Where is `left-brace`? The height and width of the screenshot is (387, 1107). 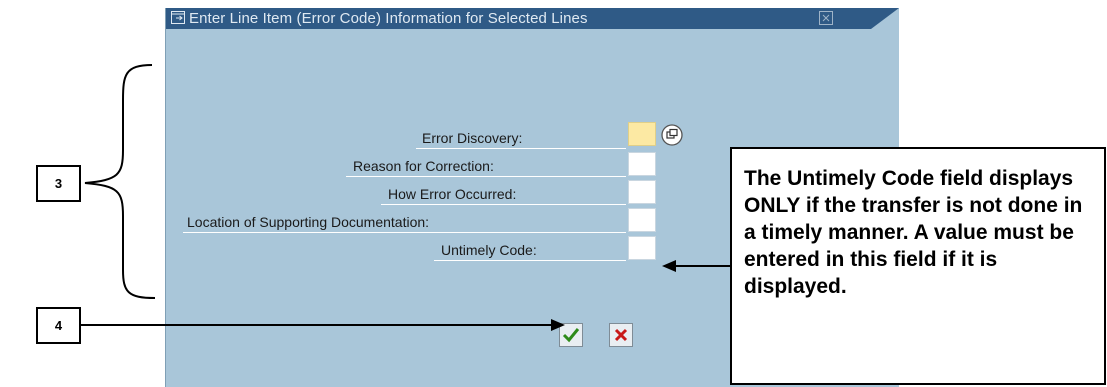 left-brace is located at coordinates (120, 181).